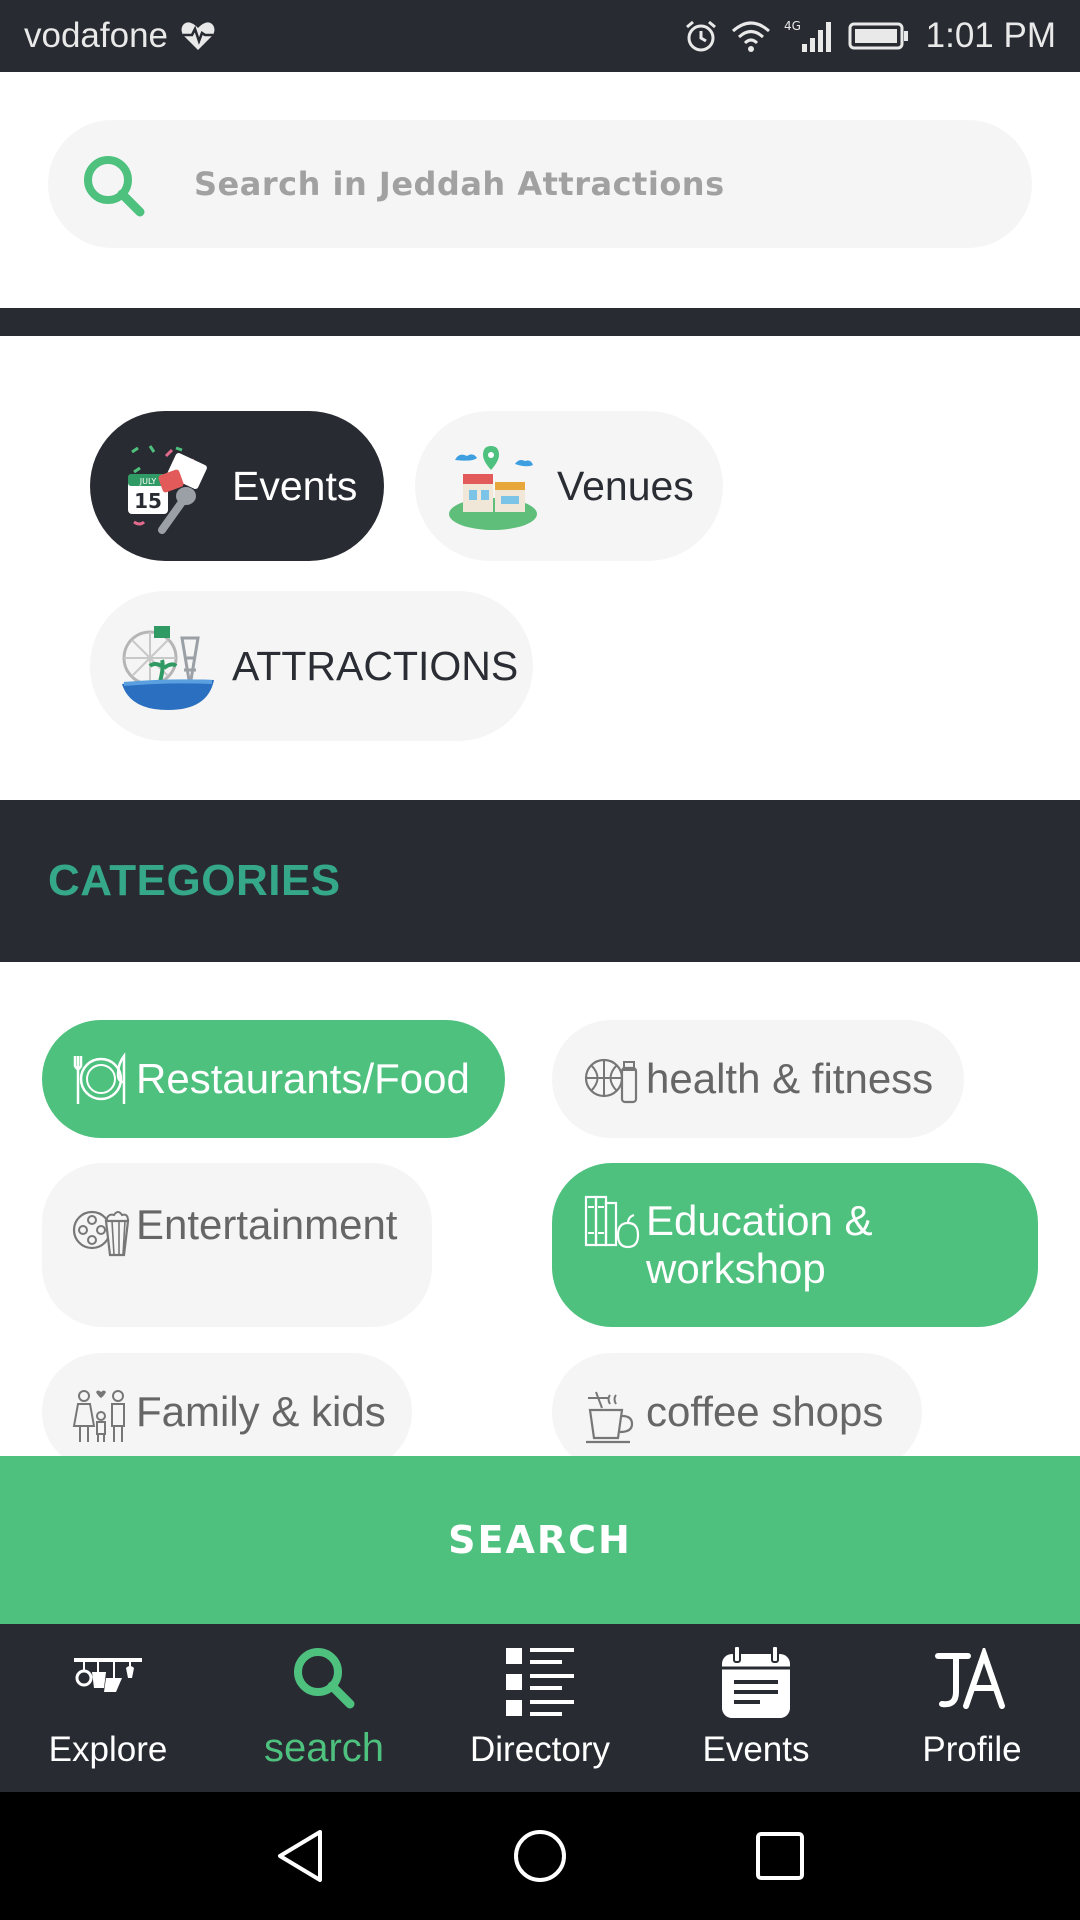 The image size is (1080, 1920). What do you see at coordinates (96, 35) in the screenshot?
I see `carrier-name: vodafone` at bounding box center [96, 35].